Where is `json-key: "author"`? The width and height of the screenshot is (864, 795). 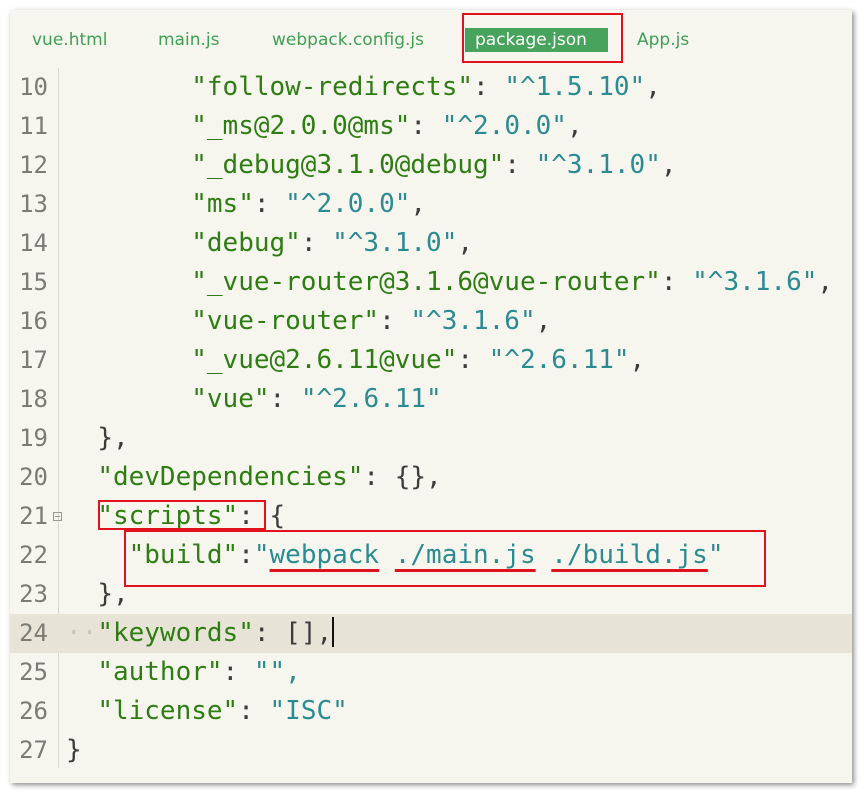 json-key: "author" is located at coordinates (160, 672).